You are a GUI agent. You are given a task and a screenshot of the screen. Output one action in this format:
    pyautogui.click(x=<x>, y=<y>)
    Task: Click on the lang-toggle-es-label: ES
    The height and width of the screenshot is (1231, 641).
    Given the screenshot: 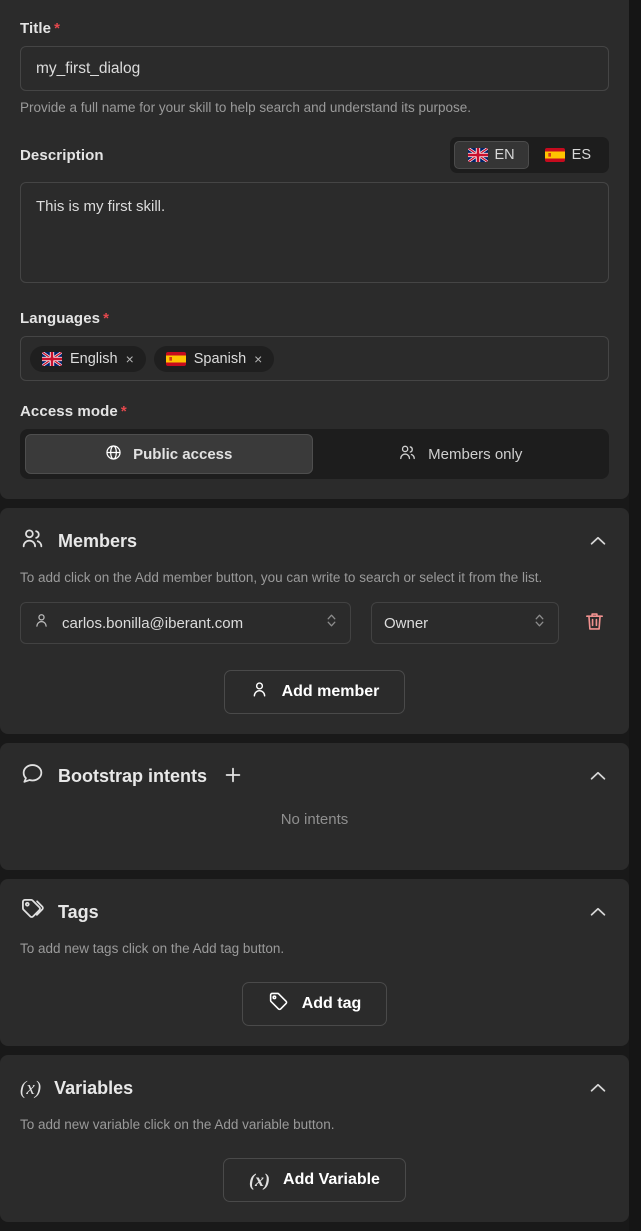 What is the action you would take?
    pyautogui.click(x=581, y=155)
    